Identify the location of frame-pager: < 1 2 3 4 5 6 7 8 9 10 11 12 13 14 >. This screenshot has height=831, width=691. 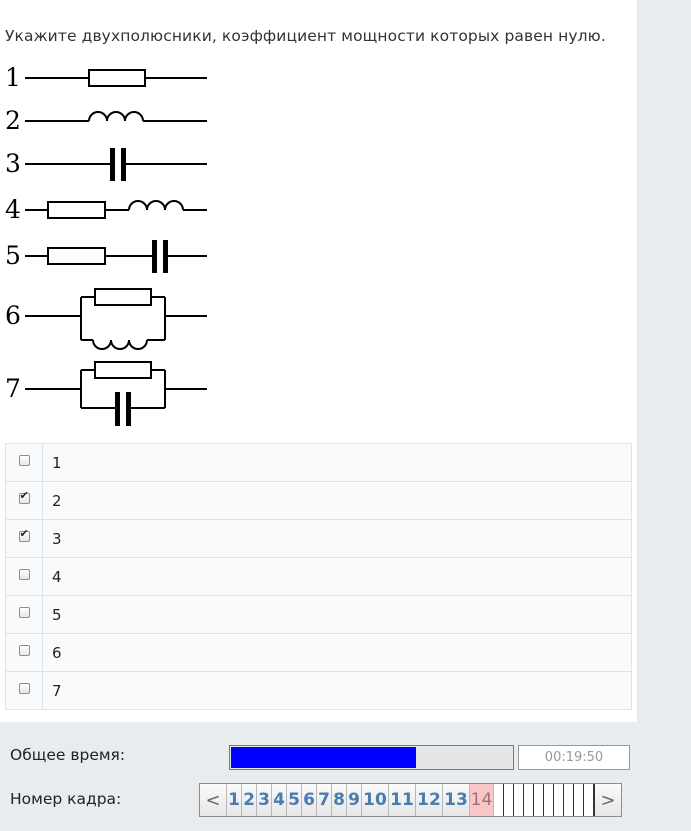
(410, 800).